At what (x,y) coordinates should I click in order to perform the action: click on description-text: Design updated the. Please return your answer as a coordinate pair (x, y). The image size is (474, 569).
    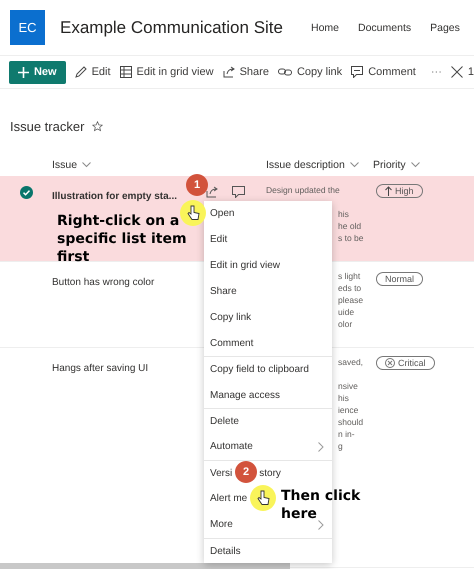
    Looking at the image, I should click on (303, 190).